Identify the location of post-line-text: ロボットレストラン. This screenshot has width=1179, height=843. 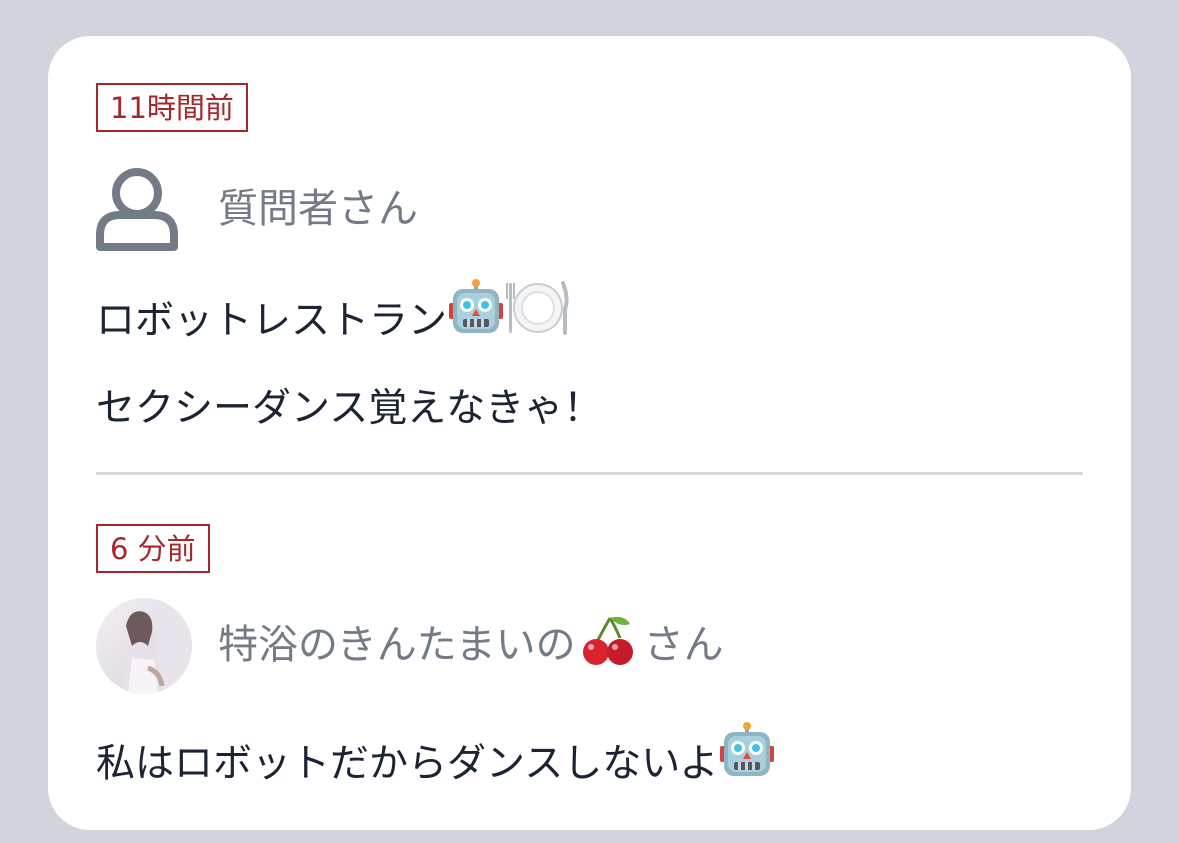
(272, 321).